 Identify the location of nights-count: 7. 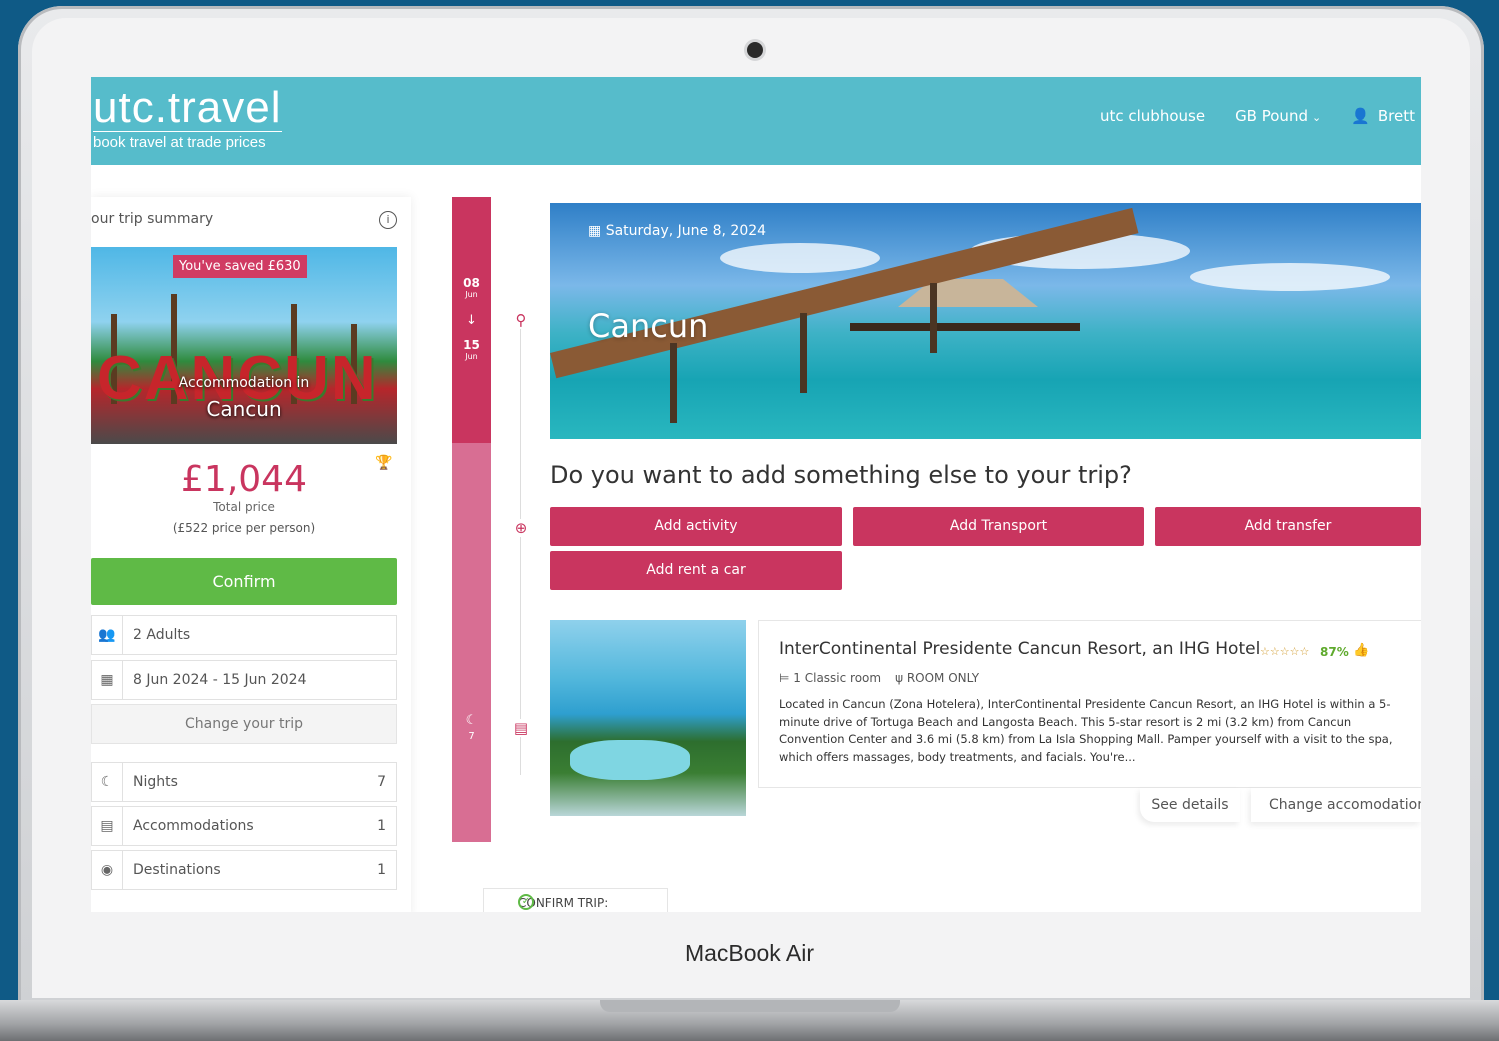
(381, 782).